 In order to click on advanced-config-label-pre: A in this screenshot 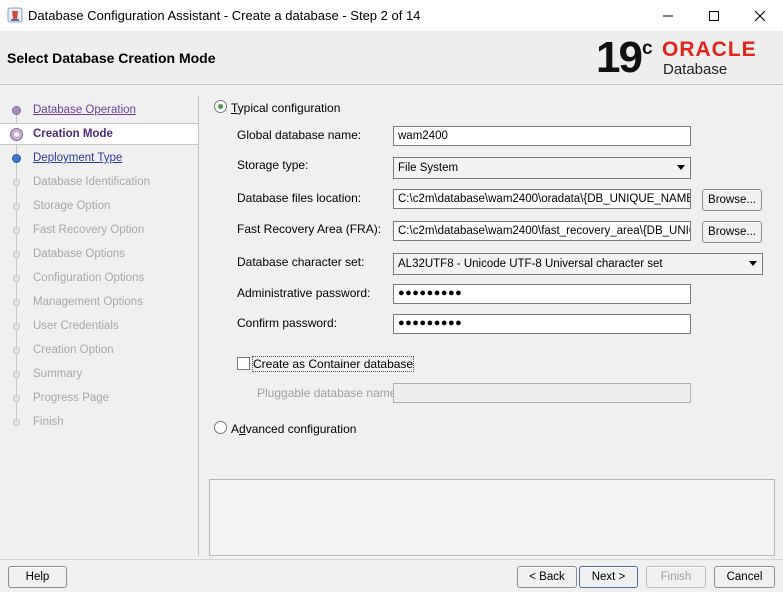, I will do `click(235, 429)`.